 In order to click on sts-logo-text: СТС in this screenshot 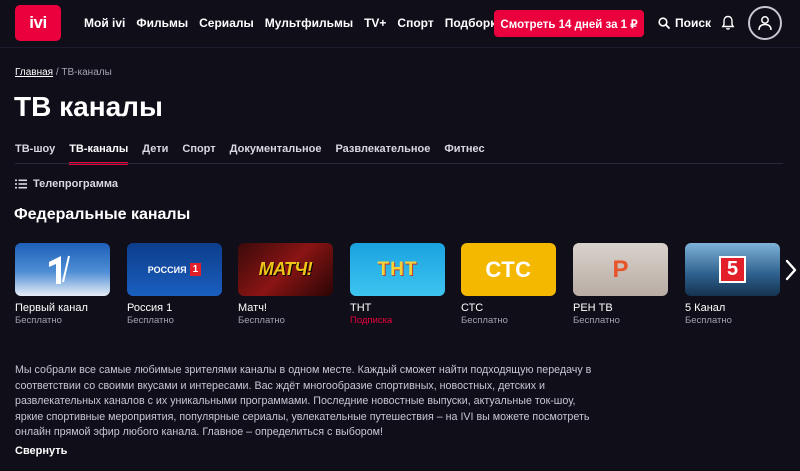, I will do `click(508, 269)`.